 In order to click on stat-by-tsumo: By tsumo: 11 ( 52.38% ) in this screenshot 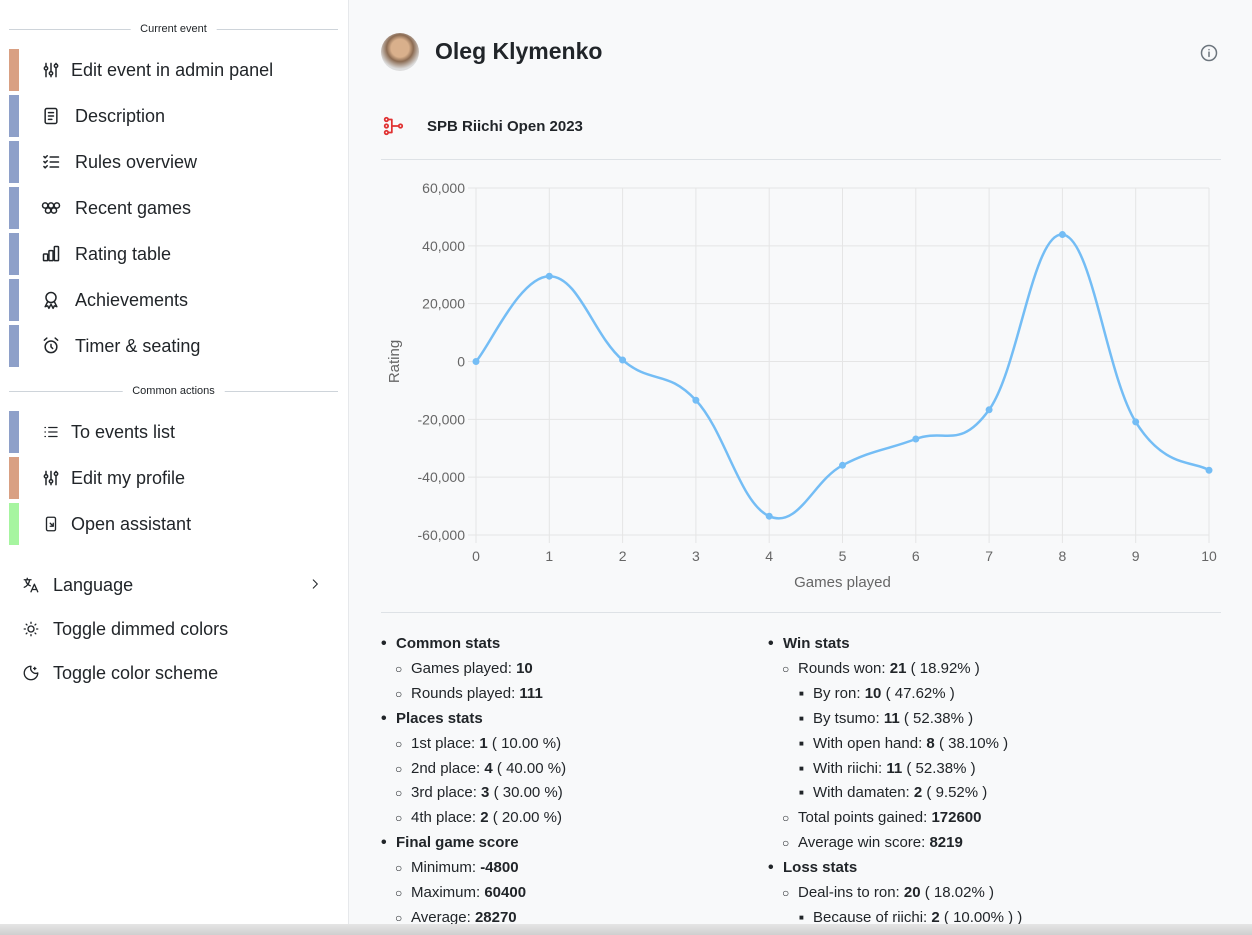, I will do `click(895, 719)`.